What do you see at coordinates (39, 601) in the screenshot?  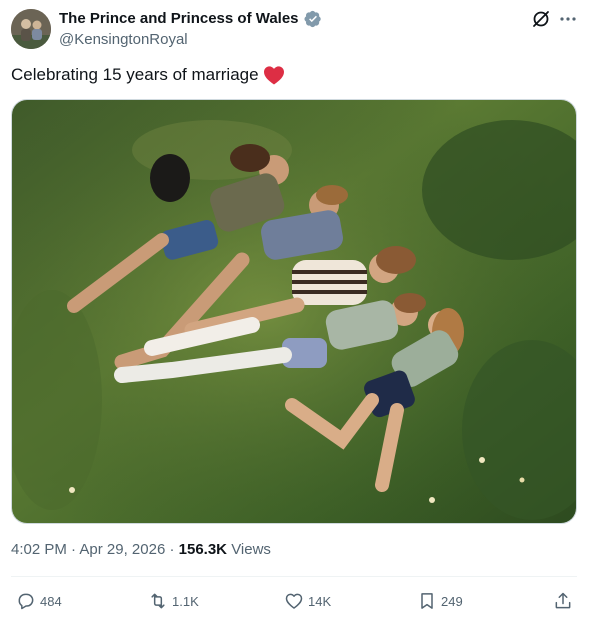 I see `reply-button: 484` at bounding box center [39, 601].